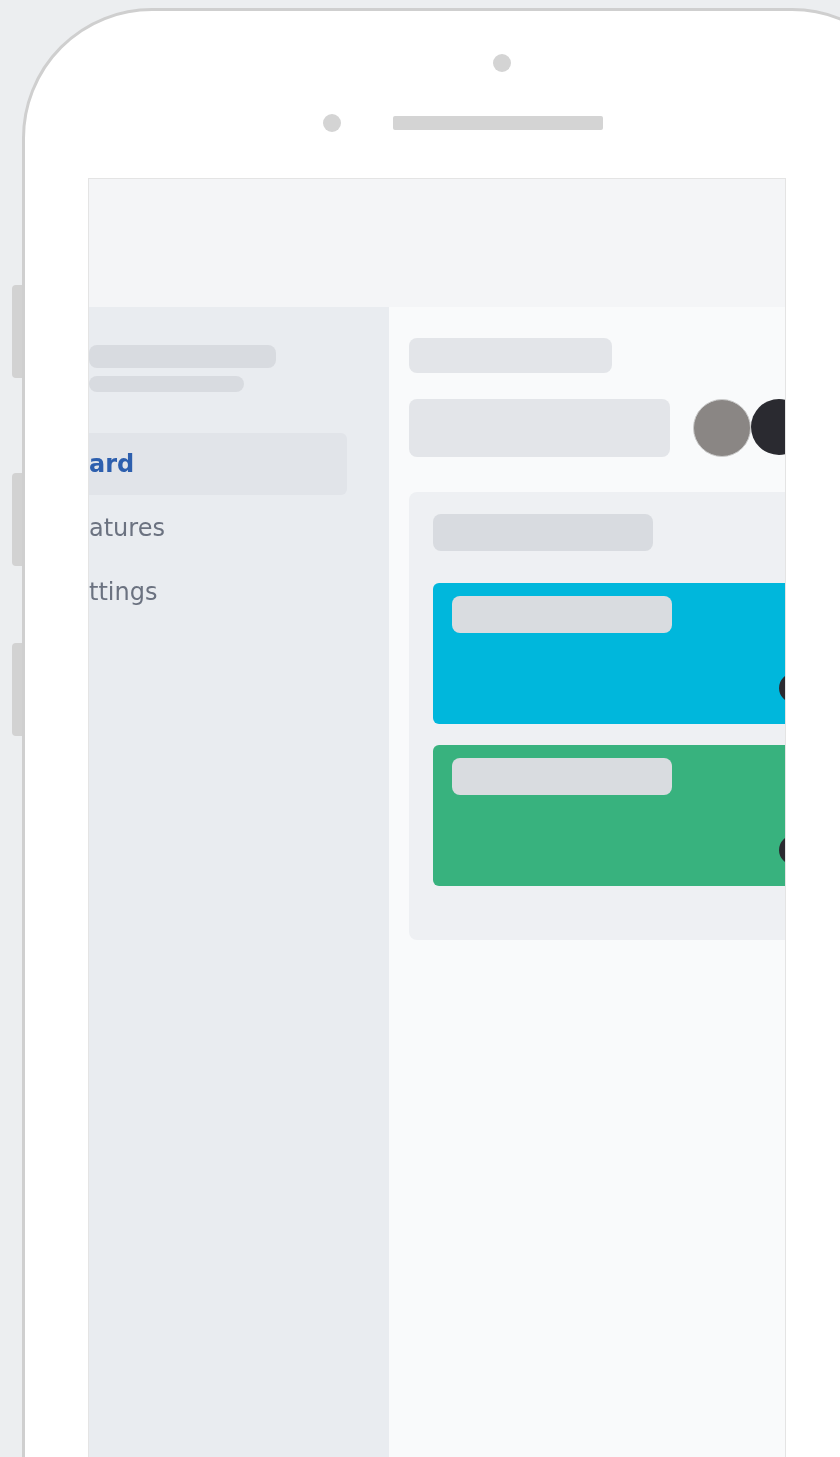 Image resolution: width=840 pixels, height=1457 pixels. What do you see at coordinates (502, 63) in the screenshot?
I see `camera-dot` at bounding box center [502, 63].